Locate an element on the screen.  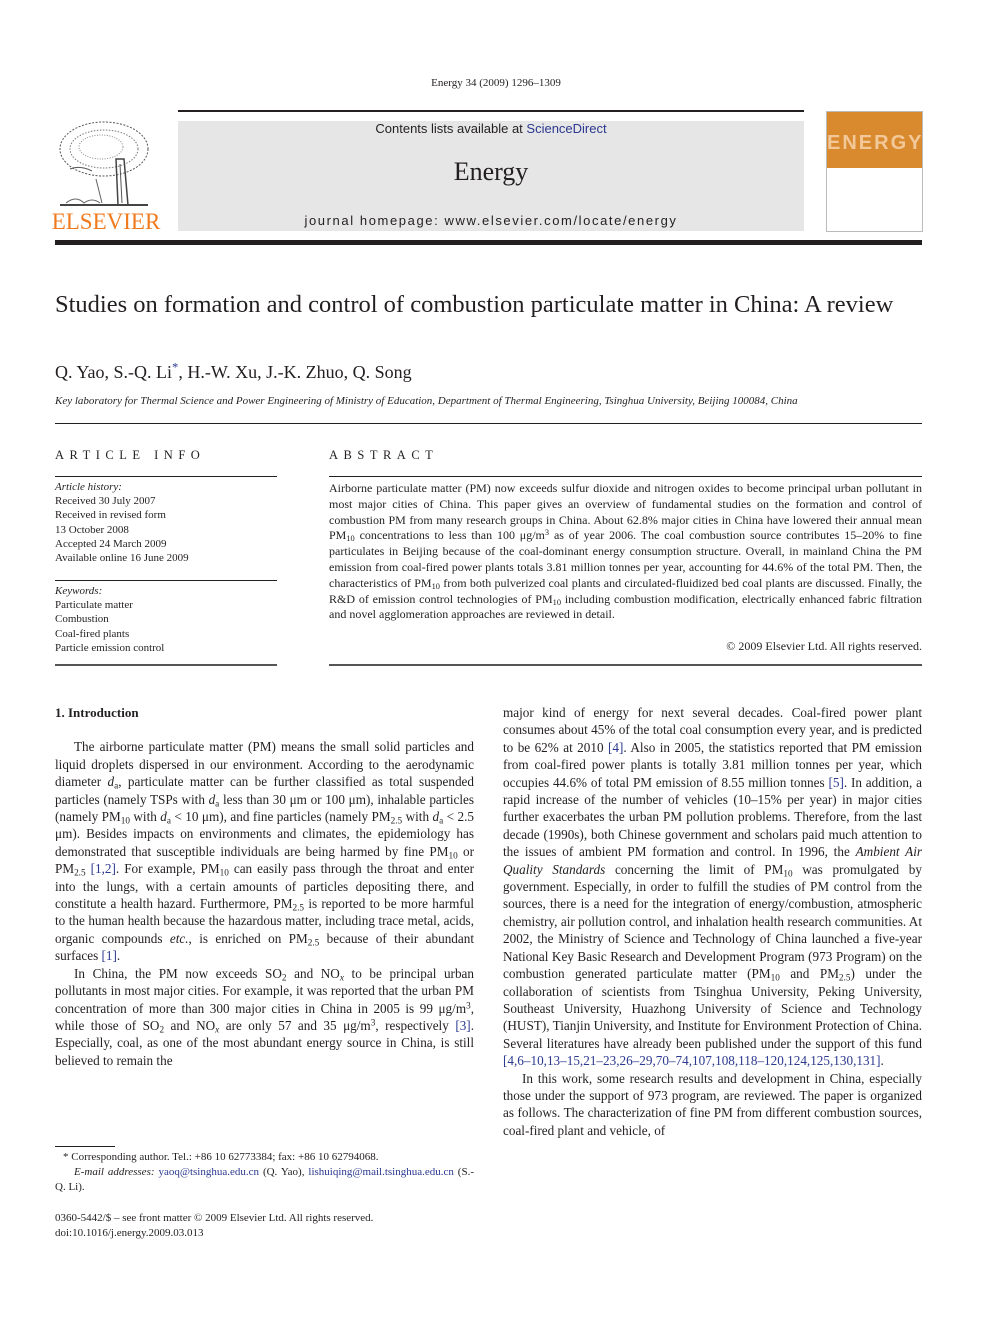
citation-link: [1] is located at coordinates (109, 955).